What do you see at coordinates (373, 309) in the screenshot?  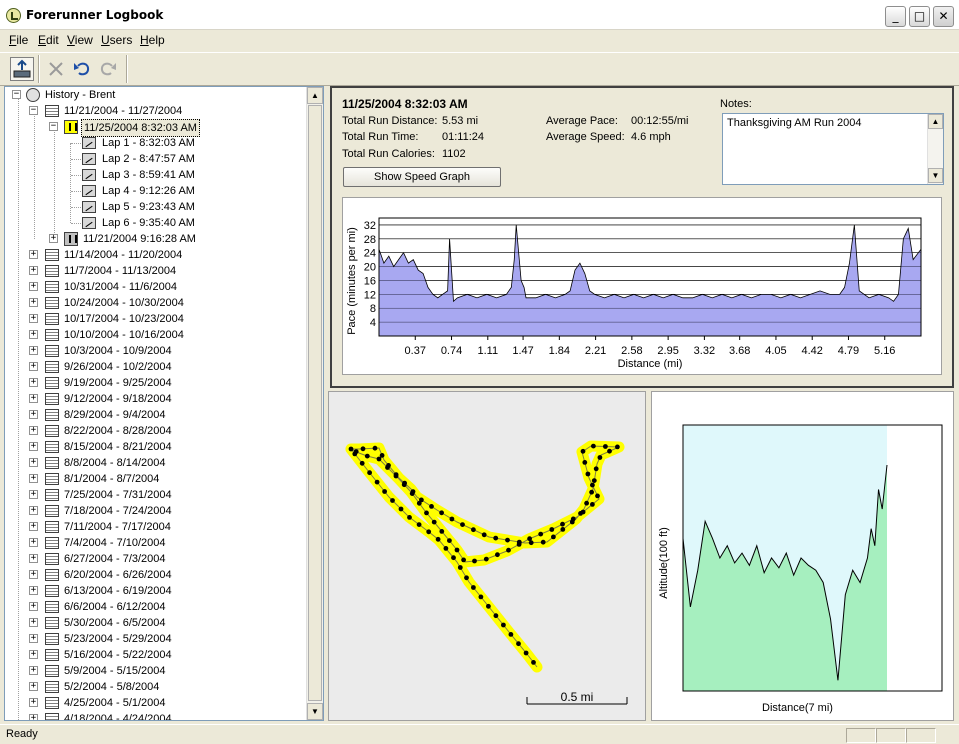 I see `y-tick-label: 8` at bounding box center [373, 309].